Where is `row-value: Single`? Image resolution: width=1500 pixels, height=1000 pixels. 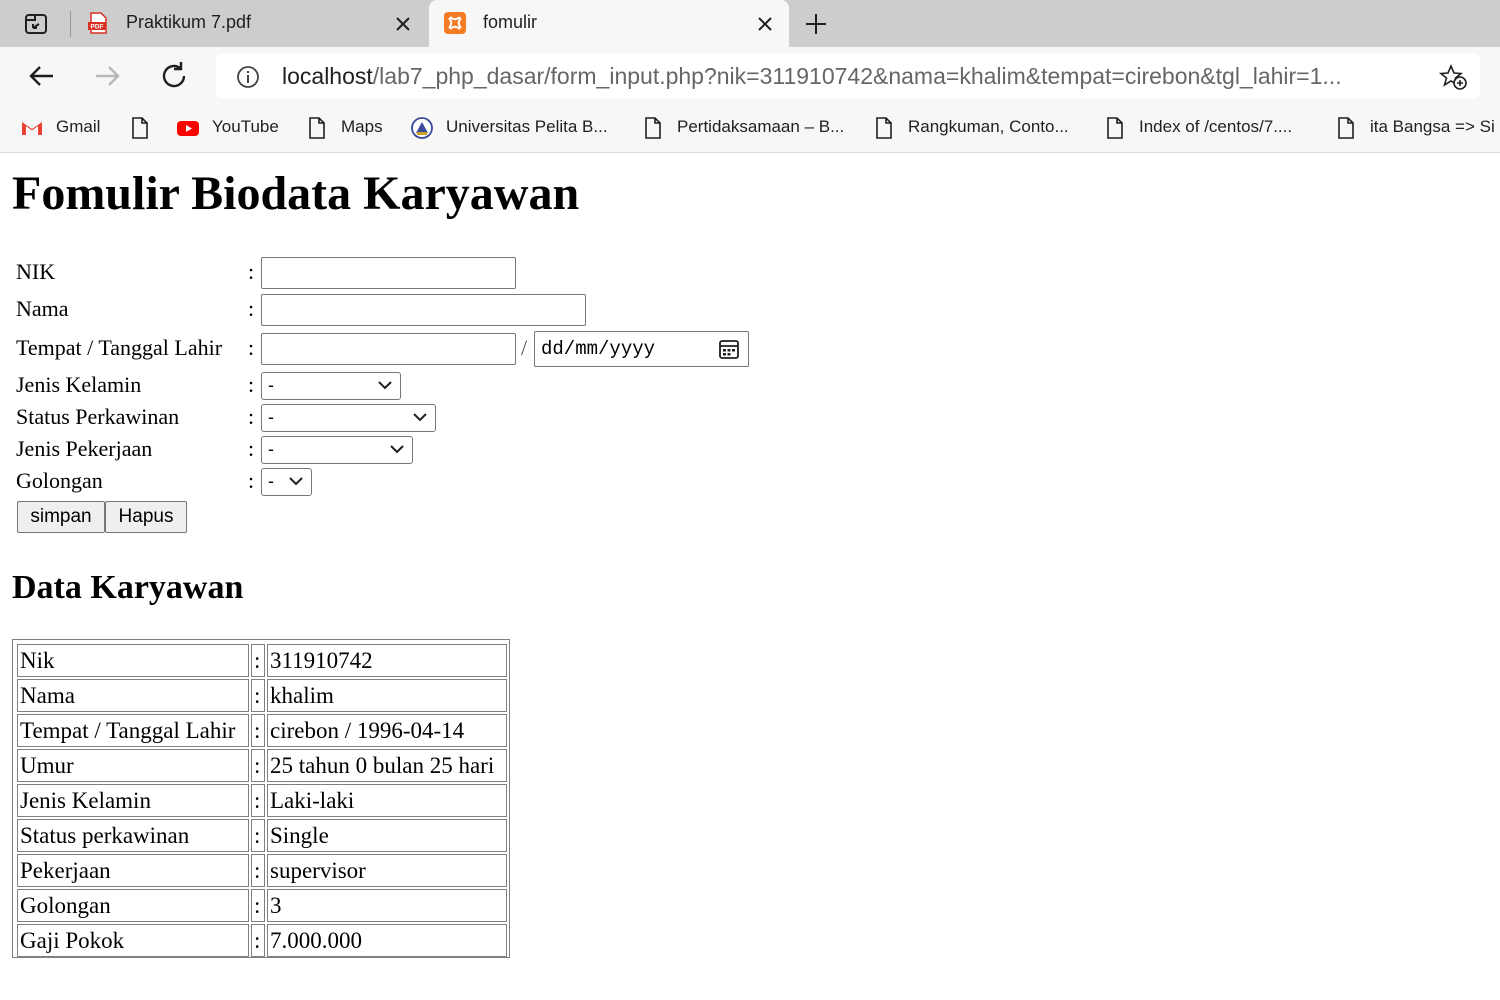 row-value: Single is located at coordinates (387, 835).